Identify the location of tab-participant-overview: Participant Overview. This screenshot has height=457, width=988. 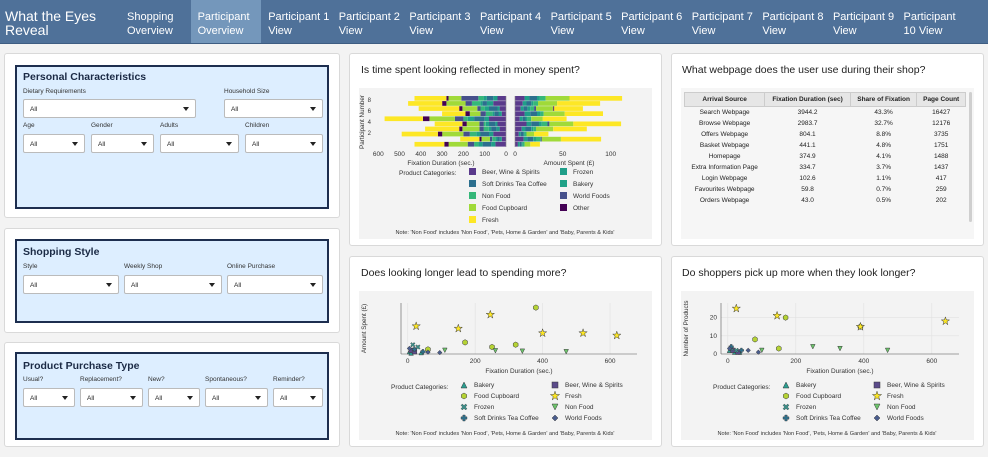
(226, 21).